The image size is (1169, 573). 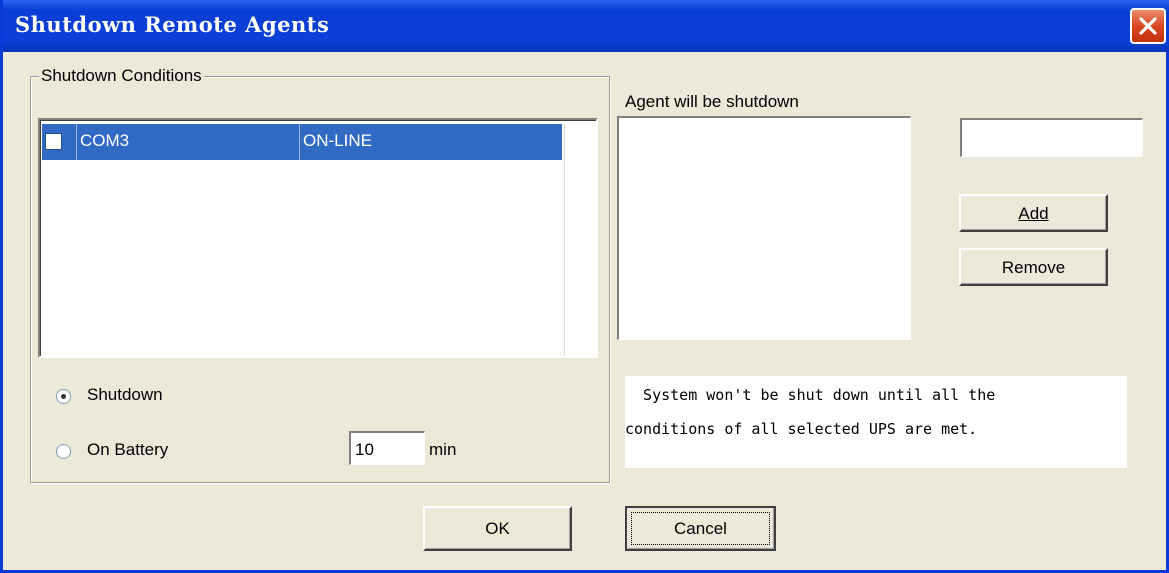 I want to click on ups-row-checkbox, so click(x=53, y=141).